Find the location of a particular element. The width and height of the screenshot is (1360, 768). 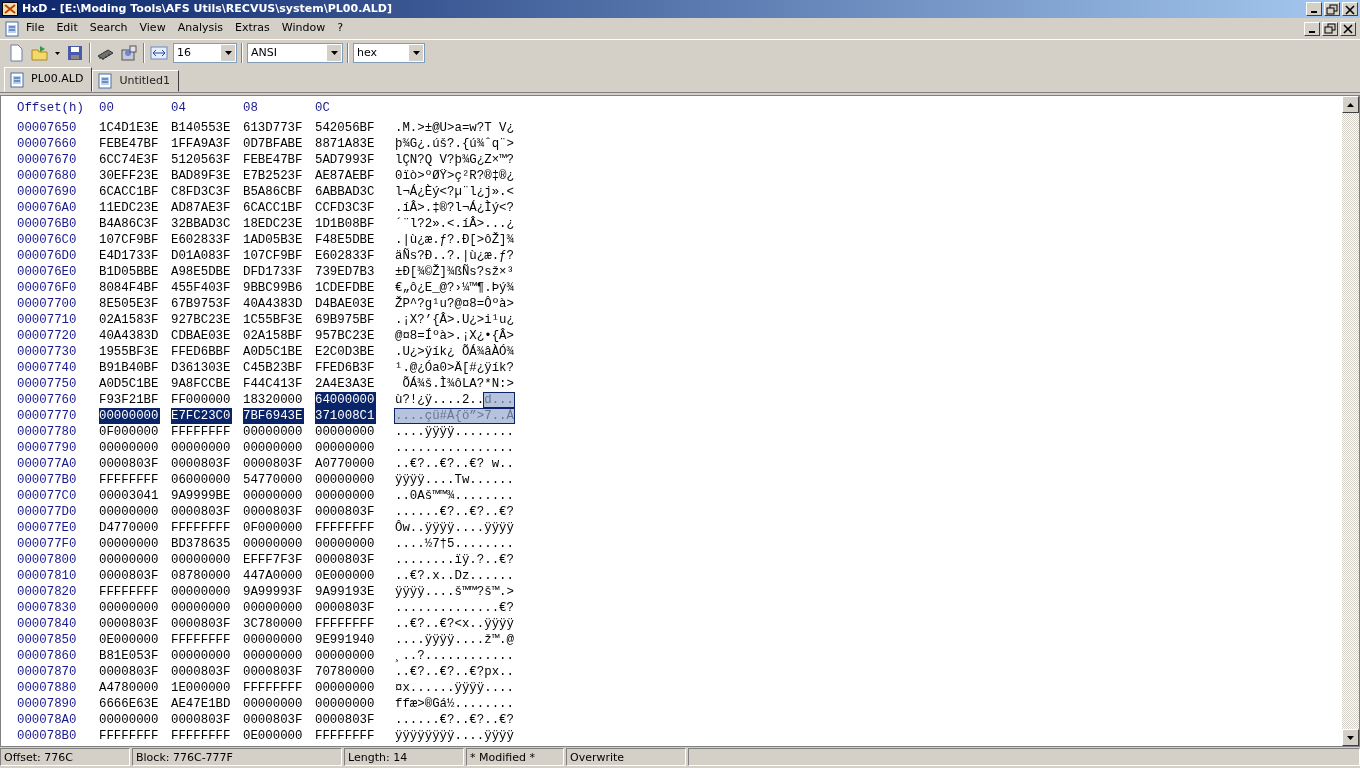

row-offset: 000078A0 is located at coordinates (47, 720).